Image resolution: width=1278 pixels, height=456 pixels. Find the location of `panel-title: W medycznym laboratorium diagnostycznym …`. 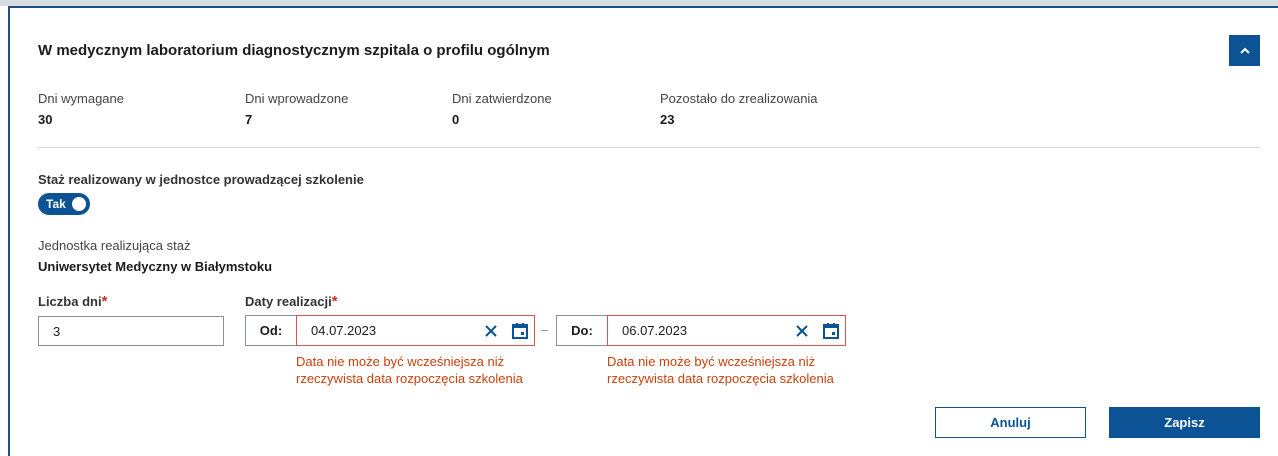

panel-title: W medycznym laboratorium diagnostycznym … is located at coordinates (294, 50).